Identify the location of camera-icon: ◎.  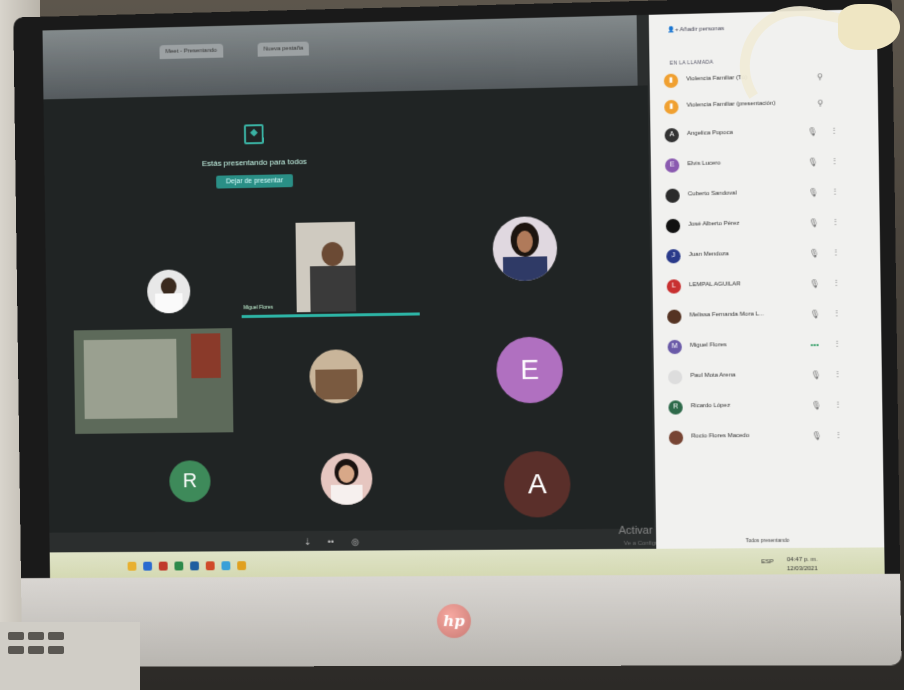
(355, 542).